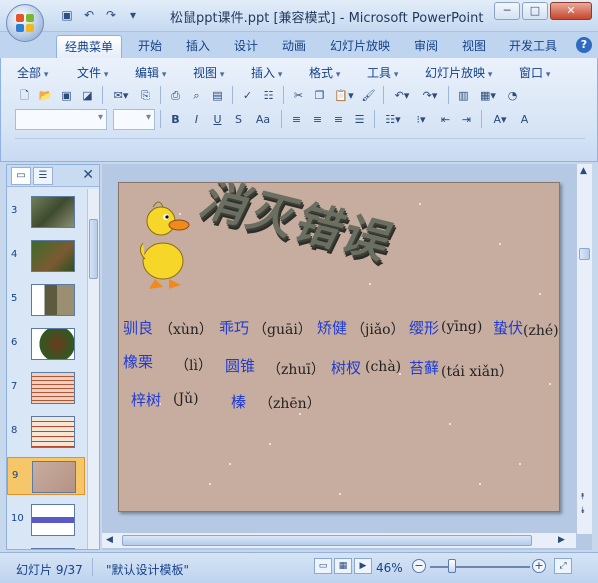 The width and height of the screenshot is (598, 583). What do you see at coordinates (25, 23) in the screenshot?
I see `office-button` at bounding box center [25, 23].